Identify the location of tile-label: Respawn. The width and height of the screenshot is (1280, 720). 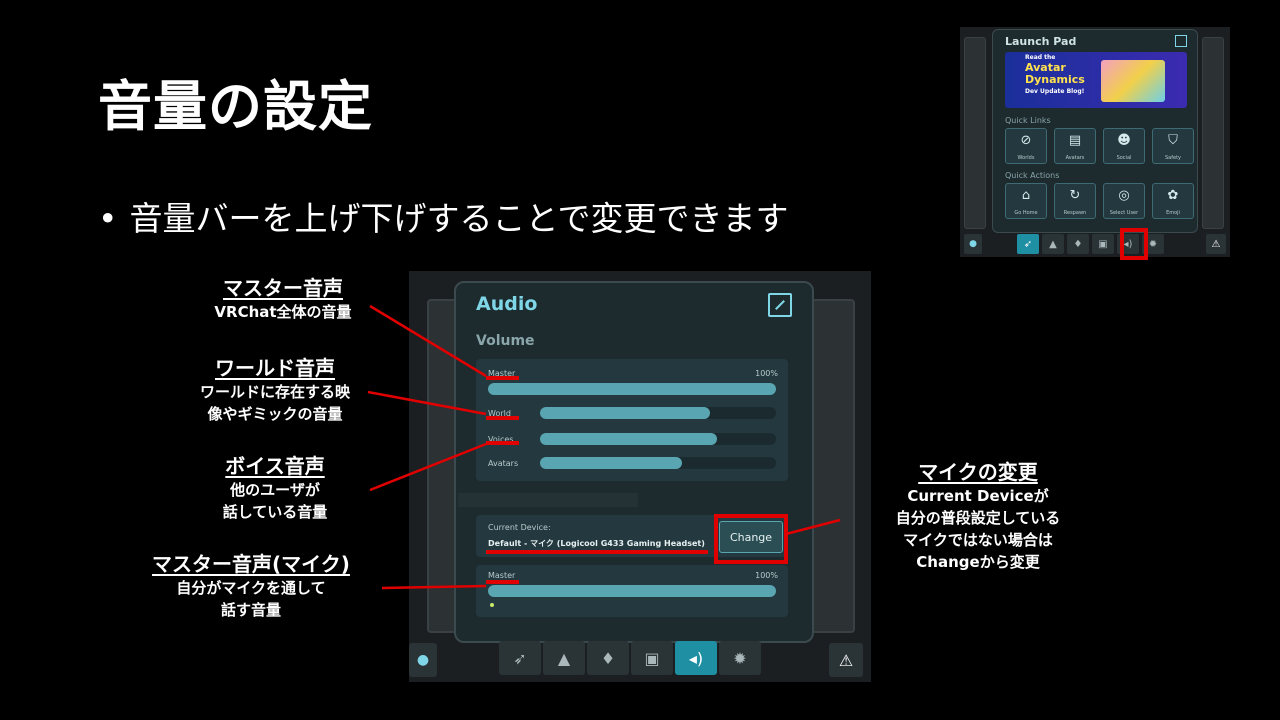
(1075, 213).